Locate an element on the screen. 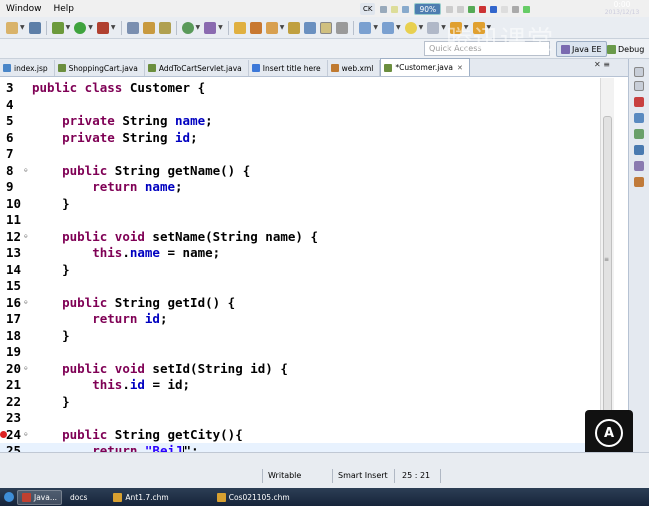 This screenshot has width=649, height=506. maximize-icon is located at coordinates (639, 86).